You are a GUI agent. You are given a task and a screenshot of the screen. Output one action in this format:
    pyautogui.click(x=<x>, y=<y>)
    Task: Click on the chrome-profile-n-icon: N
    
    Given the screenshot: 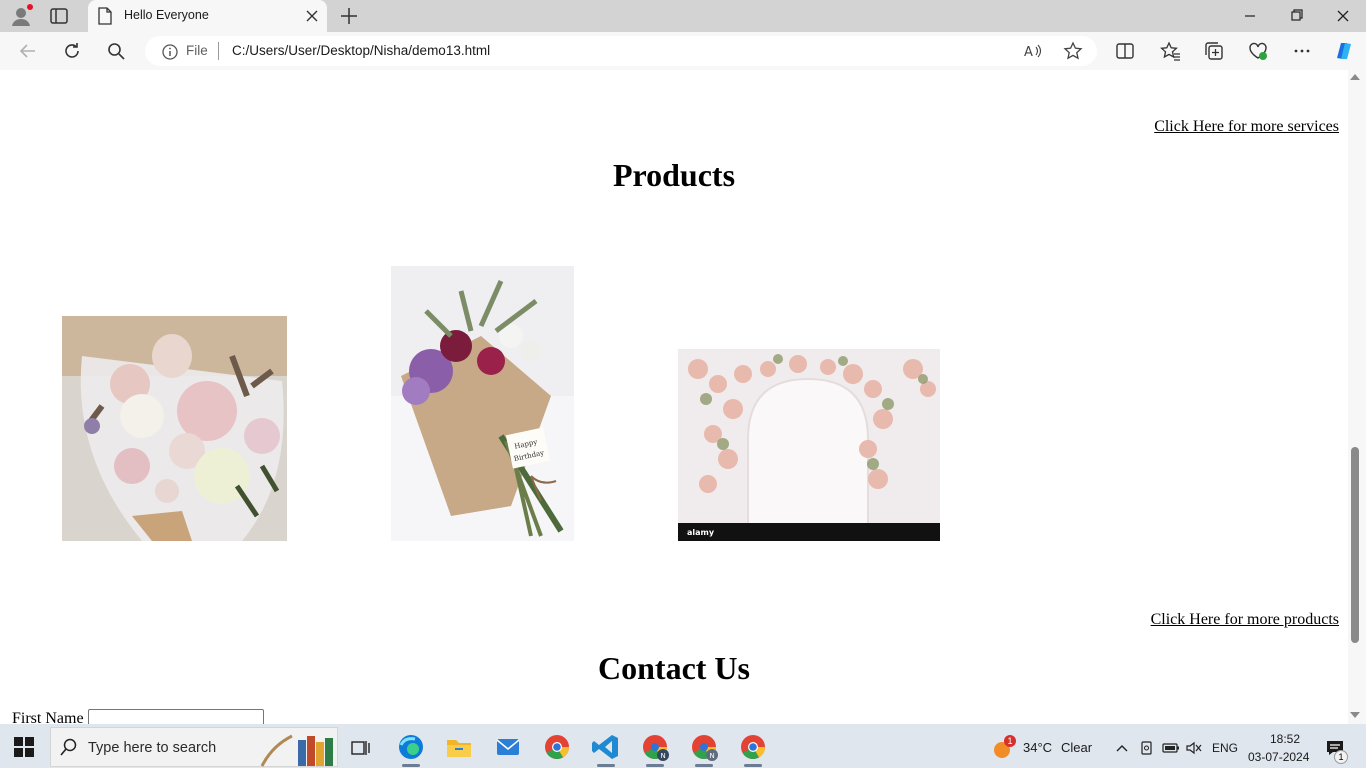 What is the action you would take?
    pyautogui.click(x=655, y=747)
    